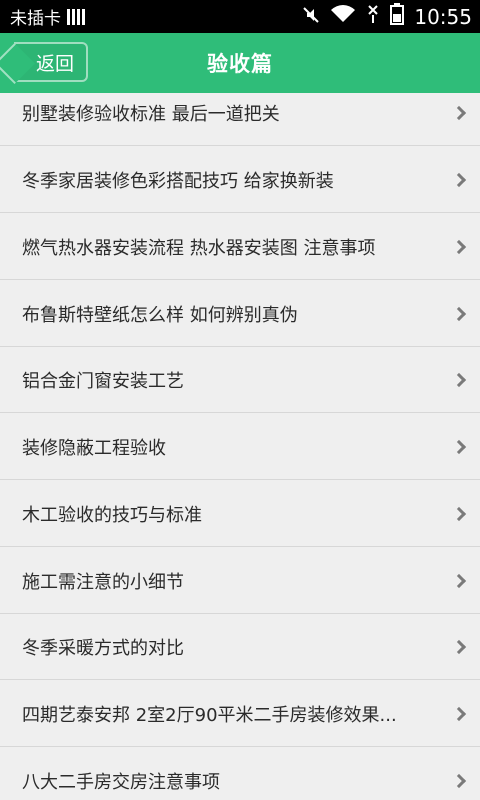  I want to click on page-title: 验收篇, so click(240, 64).